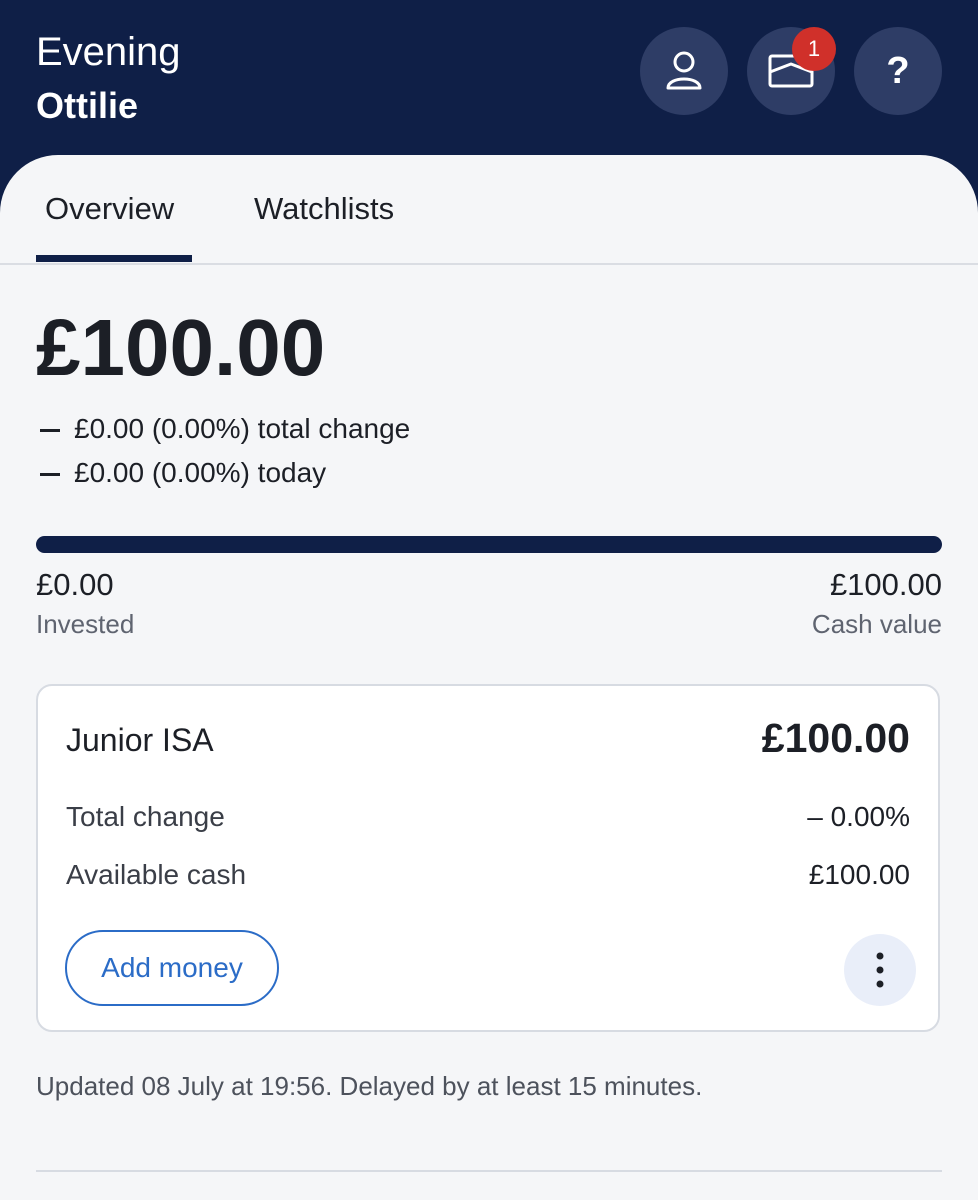 This screenshot has height=1200, width=978. Describe the element at coordinates (108, 52) in the screenshot. I see `greeting: Evening` at that location.